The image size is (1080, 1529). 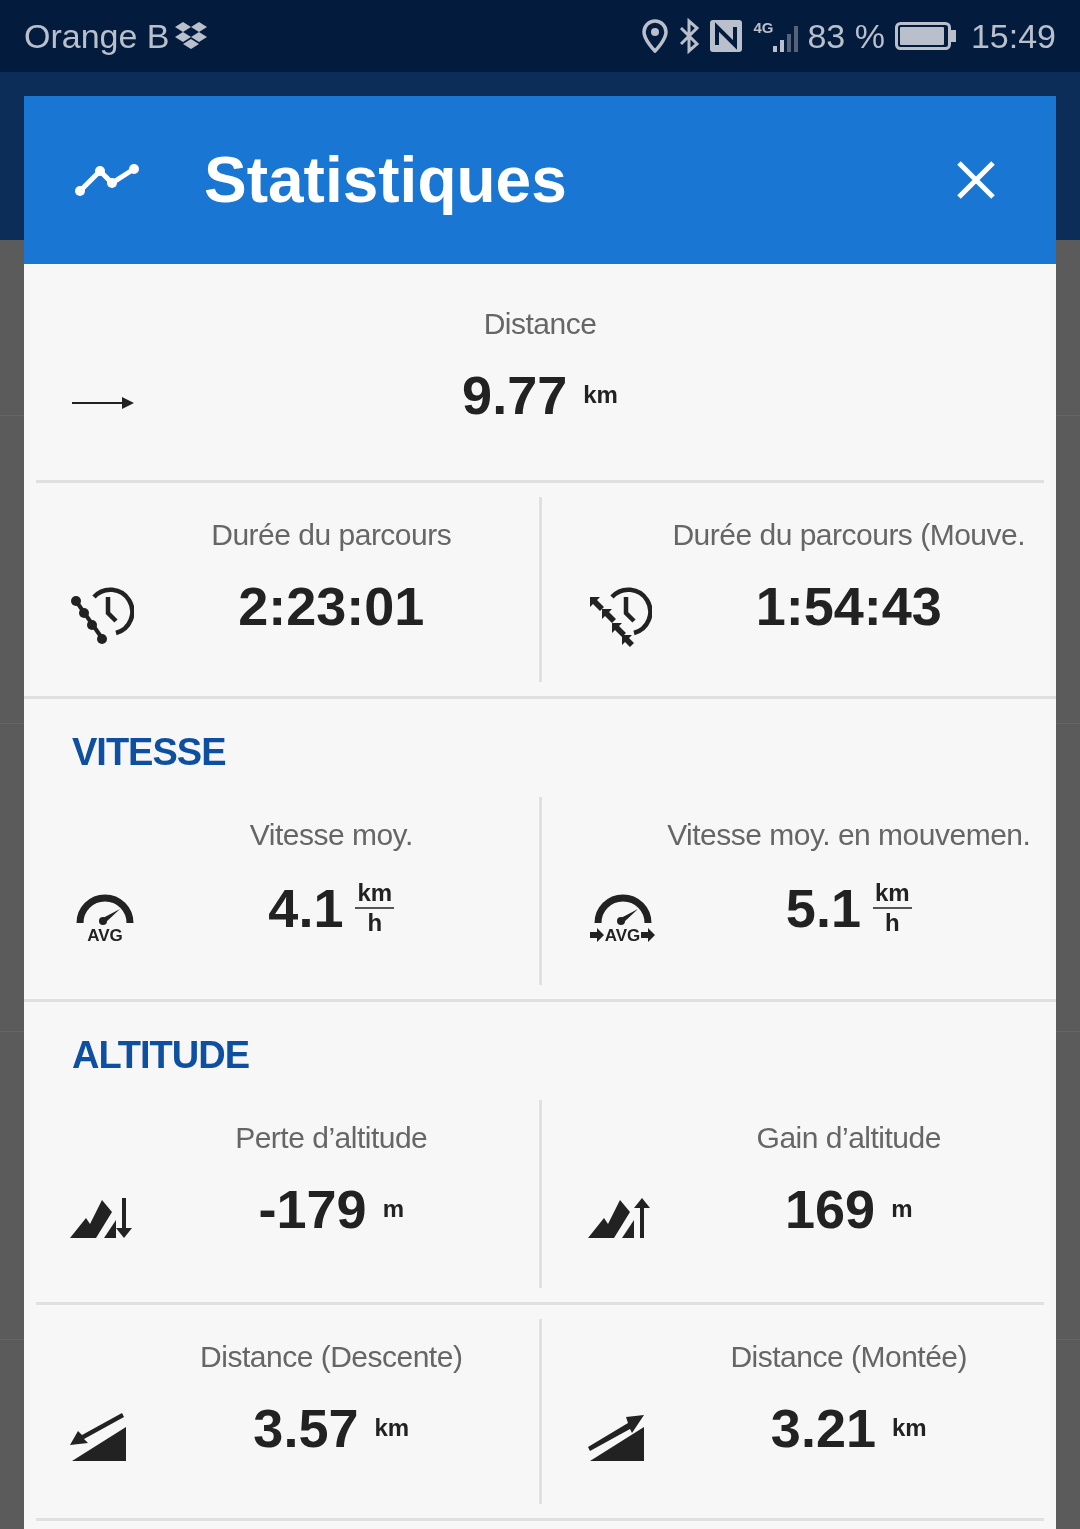 What do you see at coordinates (149, 752) in the screenshot?
I see `section-heading: VITESSE` at bounding box center [149, 752].